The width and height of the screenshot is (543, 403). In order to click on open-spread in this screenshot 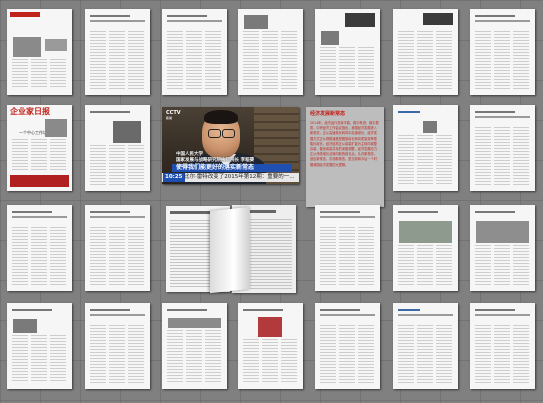, I will do `click(231, 249)`.